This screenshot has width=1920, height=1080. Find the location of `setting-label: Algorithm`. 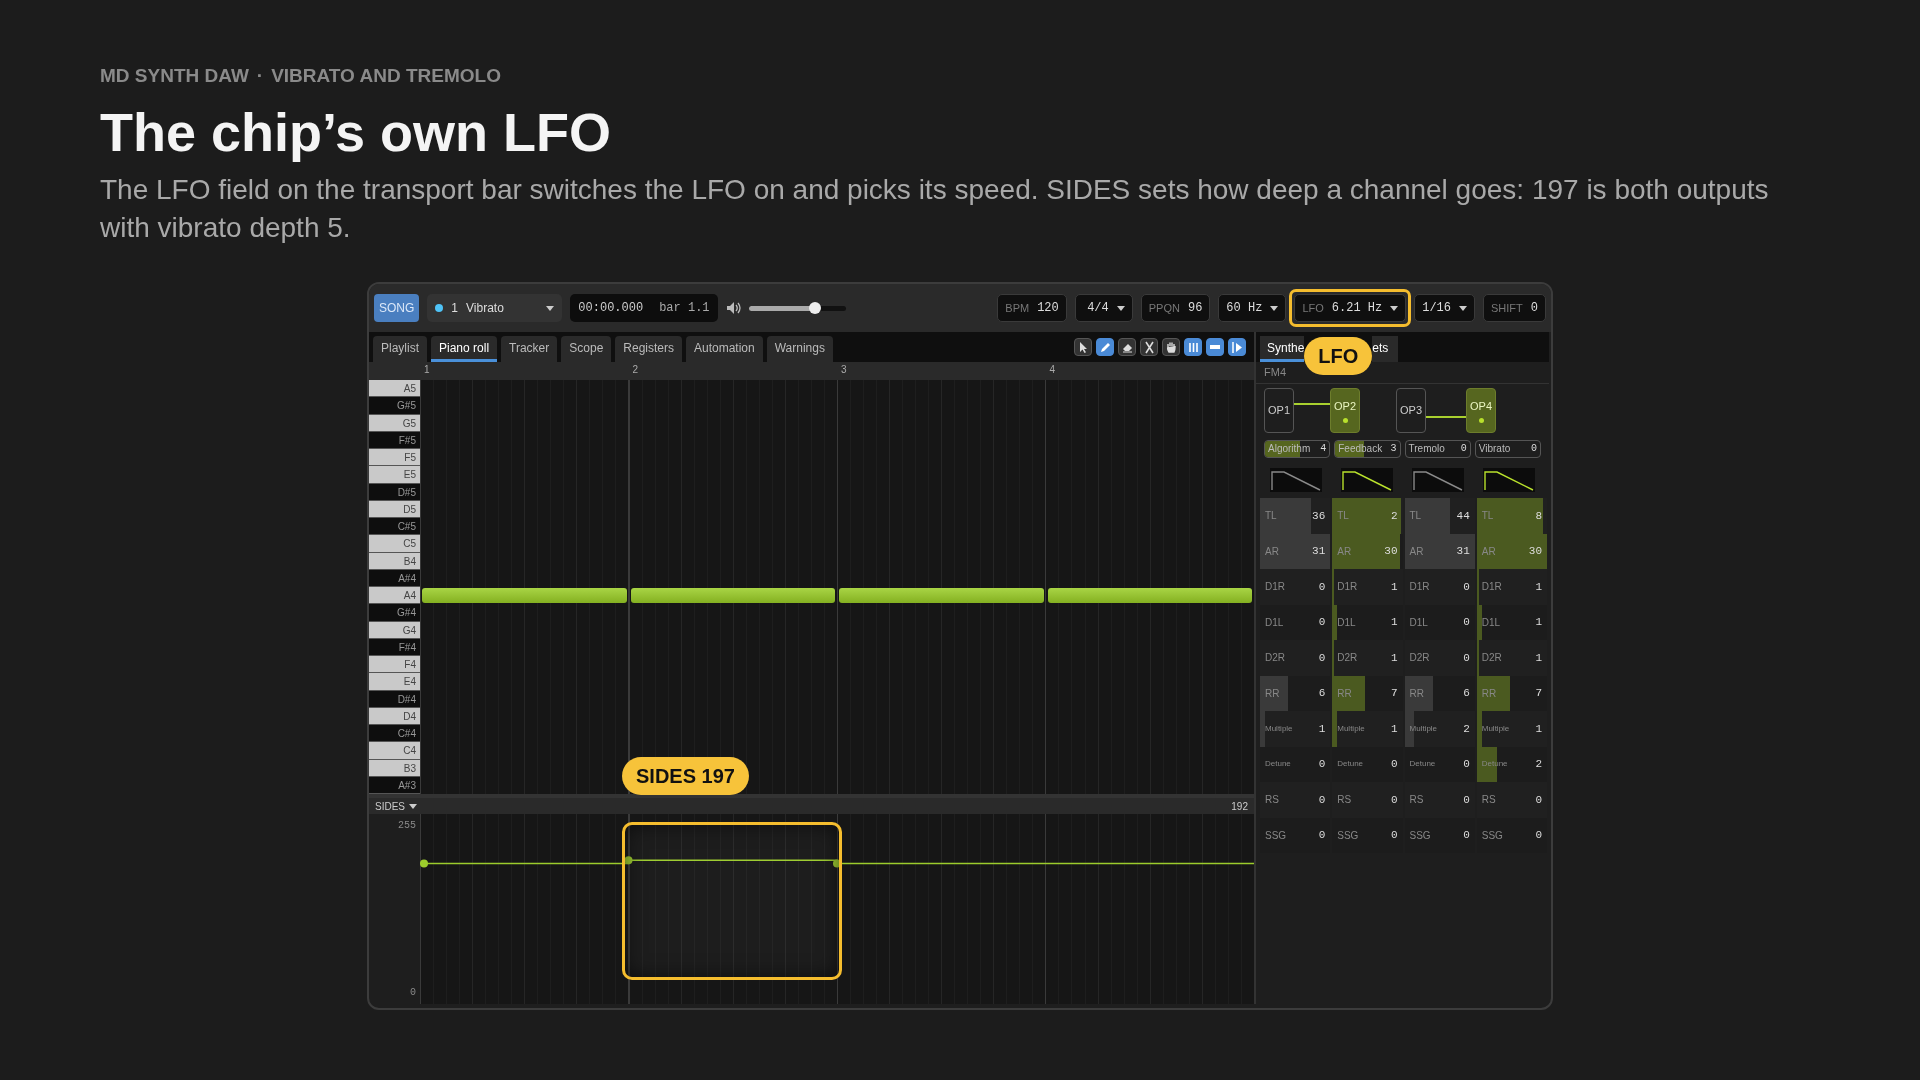

setting-label: Algorithm is located at coordinates (1289, 449).